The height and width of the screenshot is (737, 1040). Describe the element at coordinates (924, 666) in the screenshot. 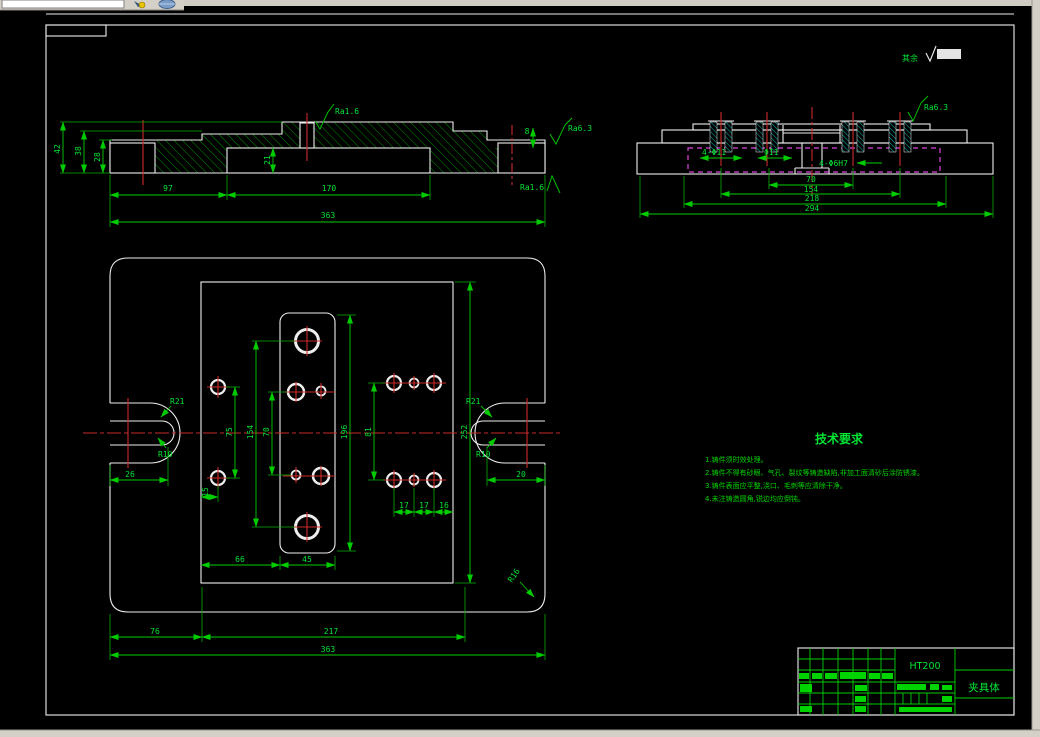

I see `material-label: HT200` at that location.